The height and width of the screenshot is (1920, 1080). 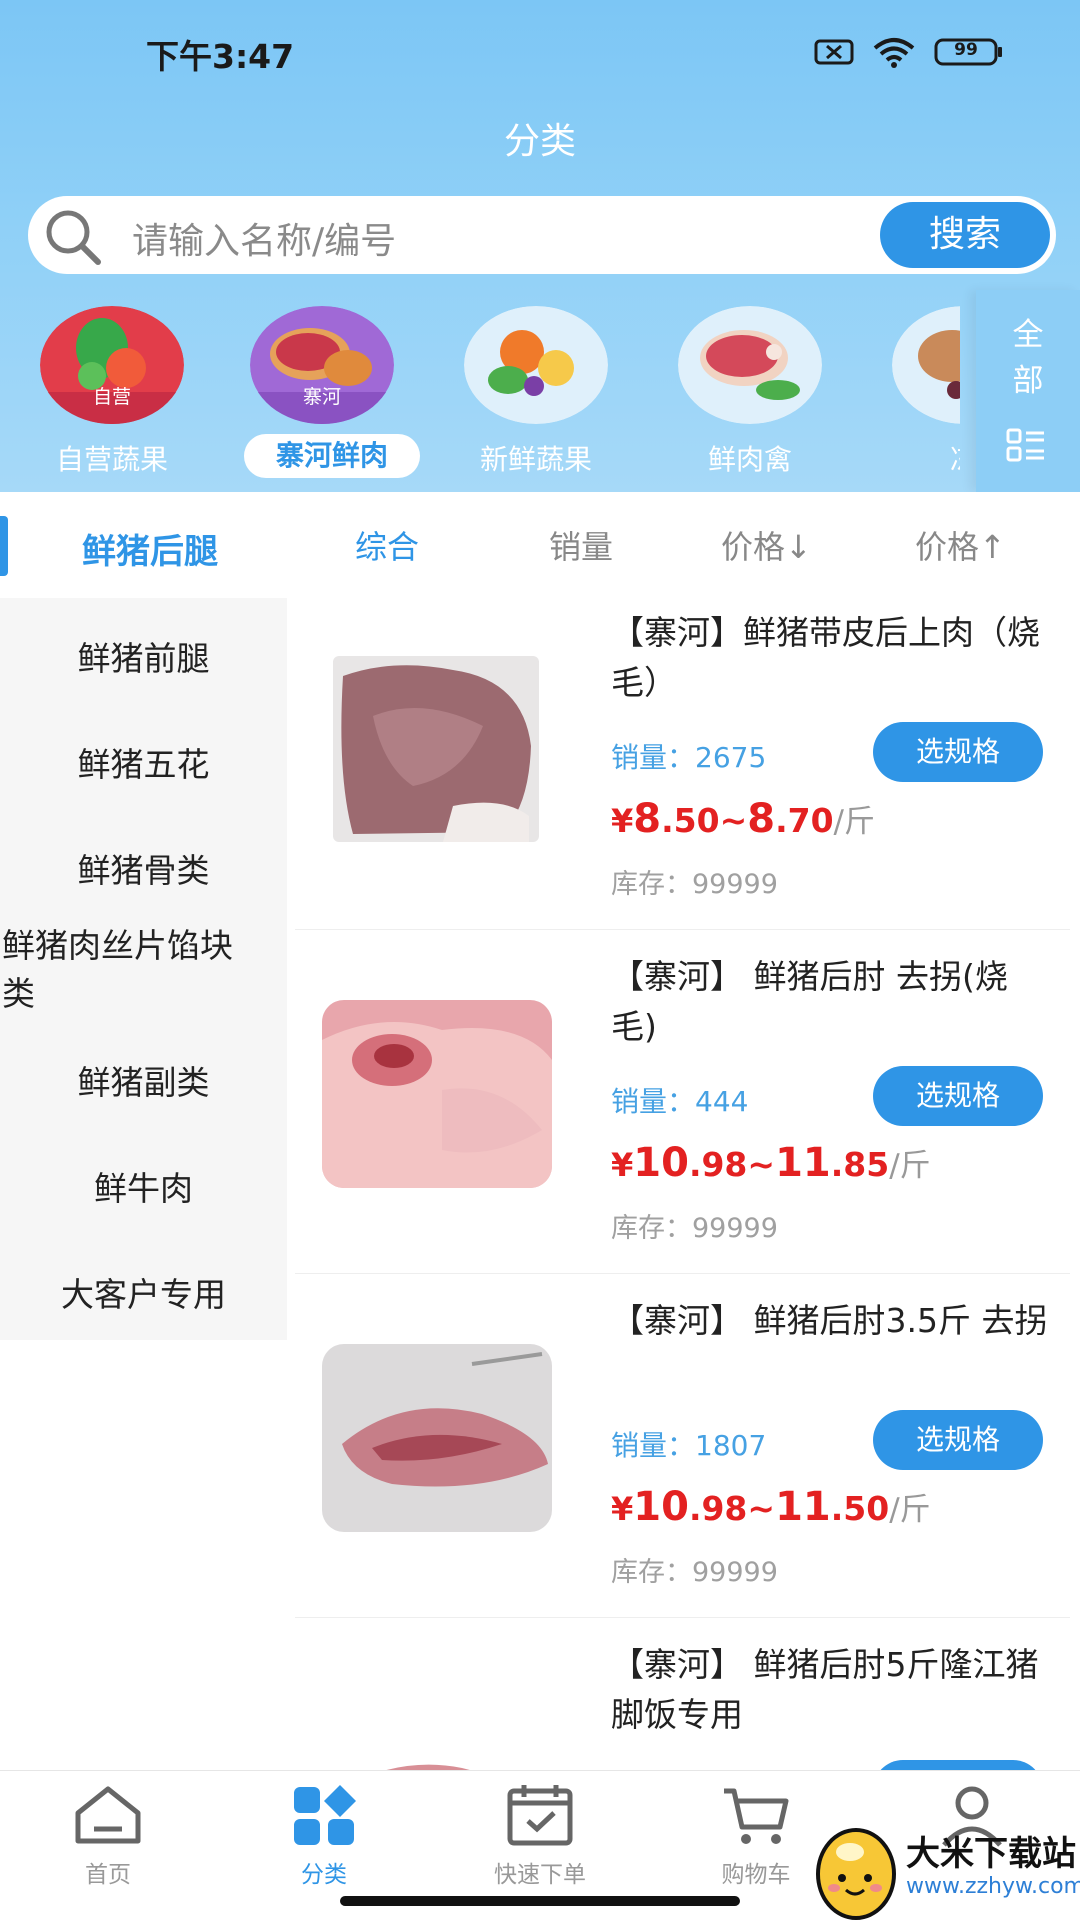 I want to click on product-name: 【寨河】 鲜猪后肘 去拐(烧毛), so click(x=809, y=1001).